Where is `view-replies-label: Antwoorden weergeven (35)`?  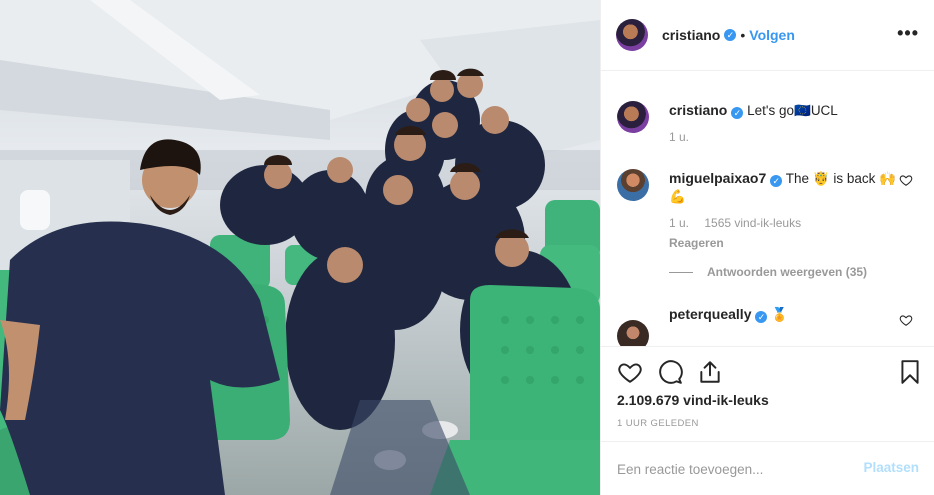 view-replies-label: Antwoorden weergeven (35) is located at coordinates (787, 272).